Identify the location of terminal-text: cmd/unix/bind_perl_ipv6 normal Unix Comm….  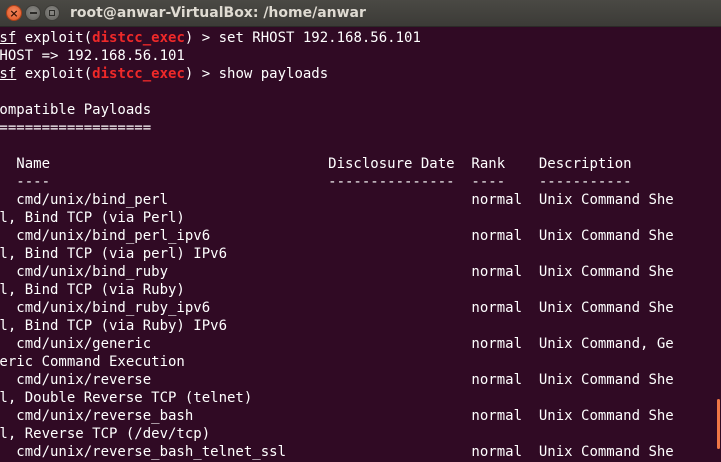
(337, 236).